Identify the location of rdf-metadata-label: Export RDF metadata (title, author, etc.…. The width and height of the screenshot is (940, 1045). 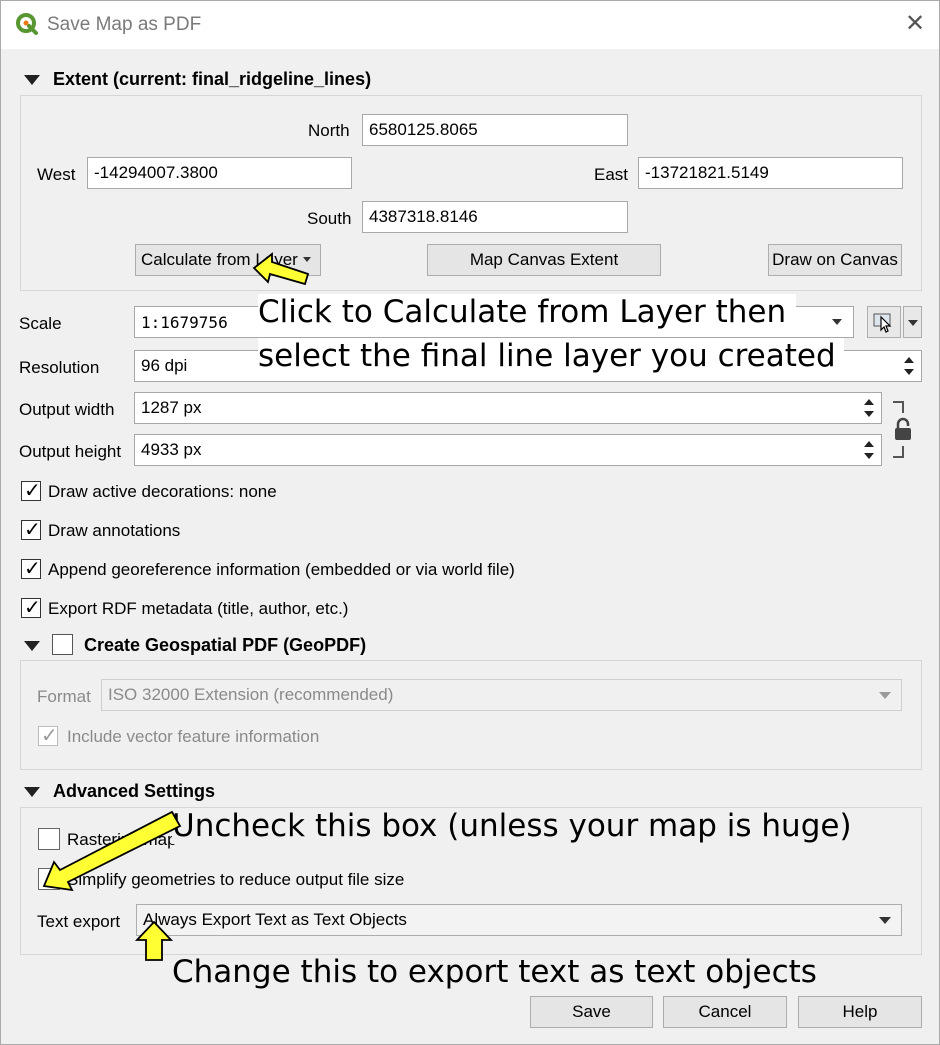
(198, 608).